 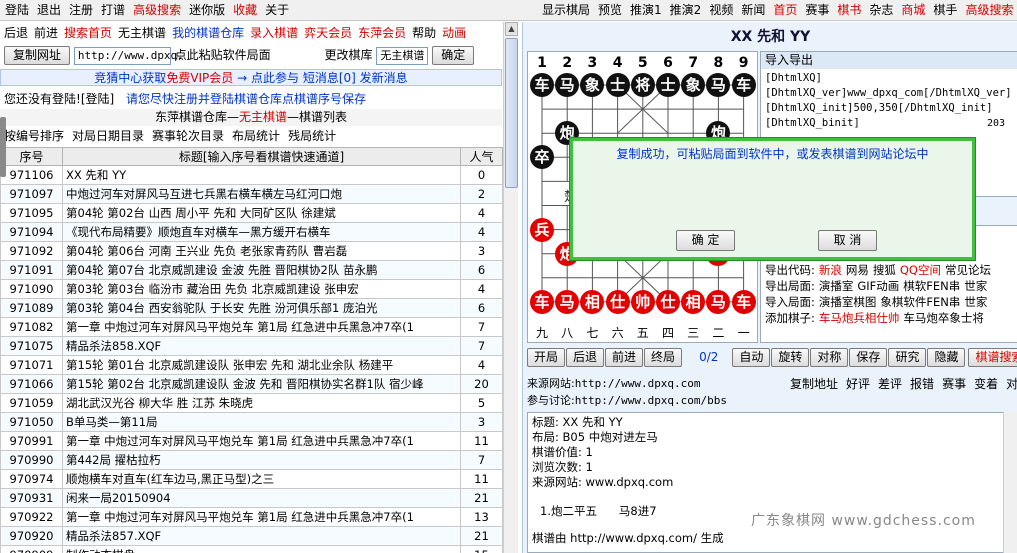 What do you see at coordinates (705, 240) in the screenshot?
I see `dialog-ok-button: 确 定` at bounding box center [705, 240].